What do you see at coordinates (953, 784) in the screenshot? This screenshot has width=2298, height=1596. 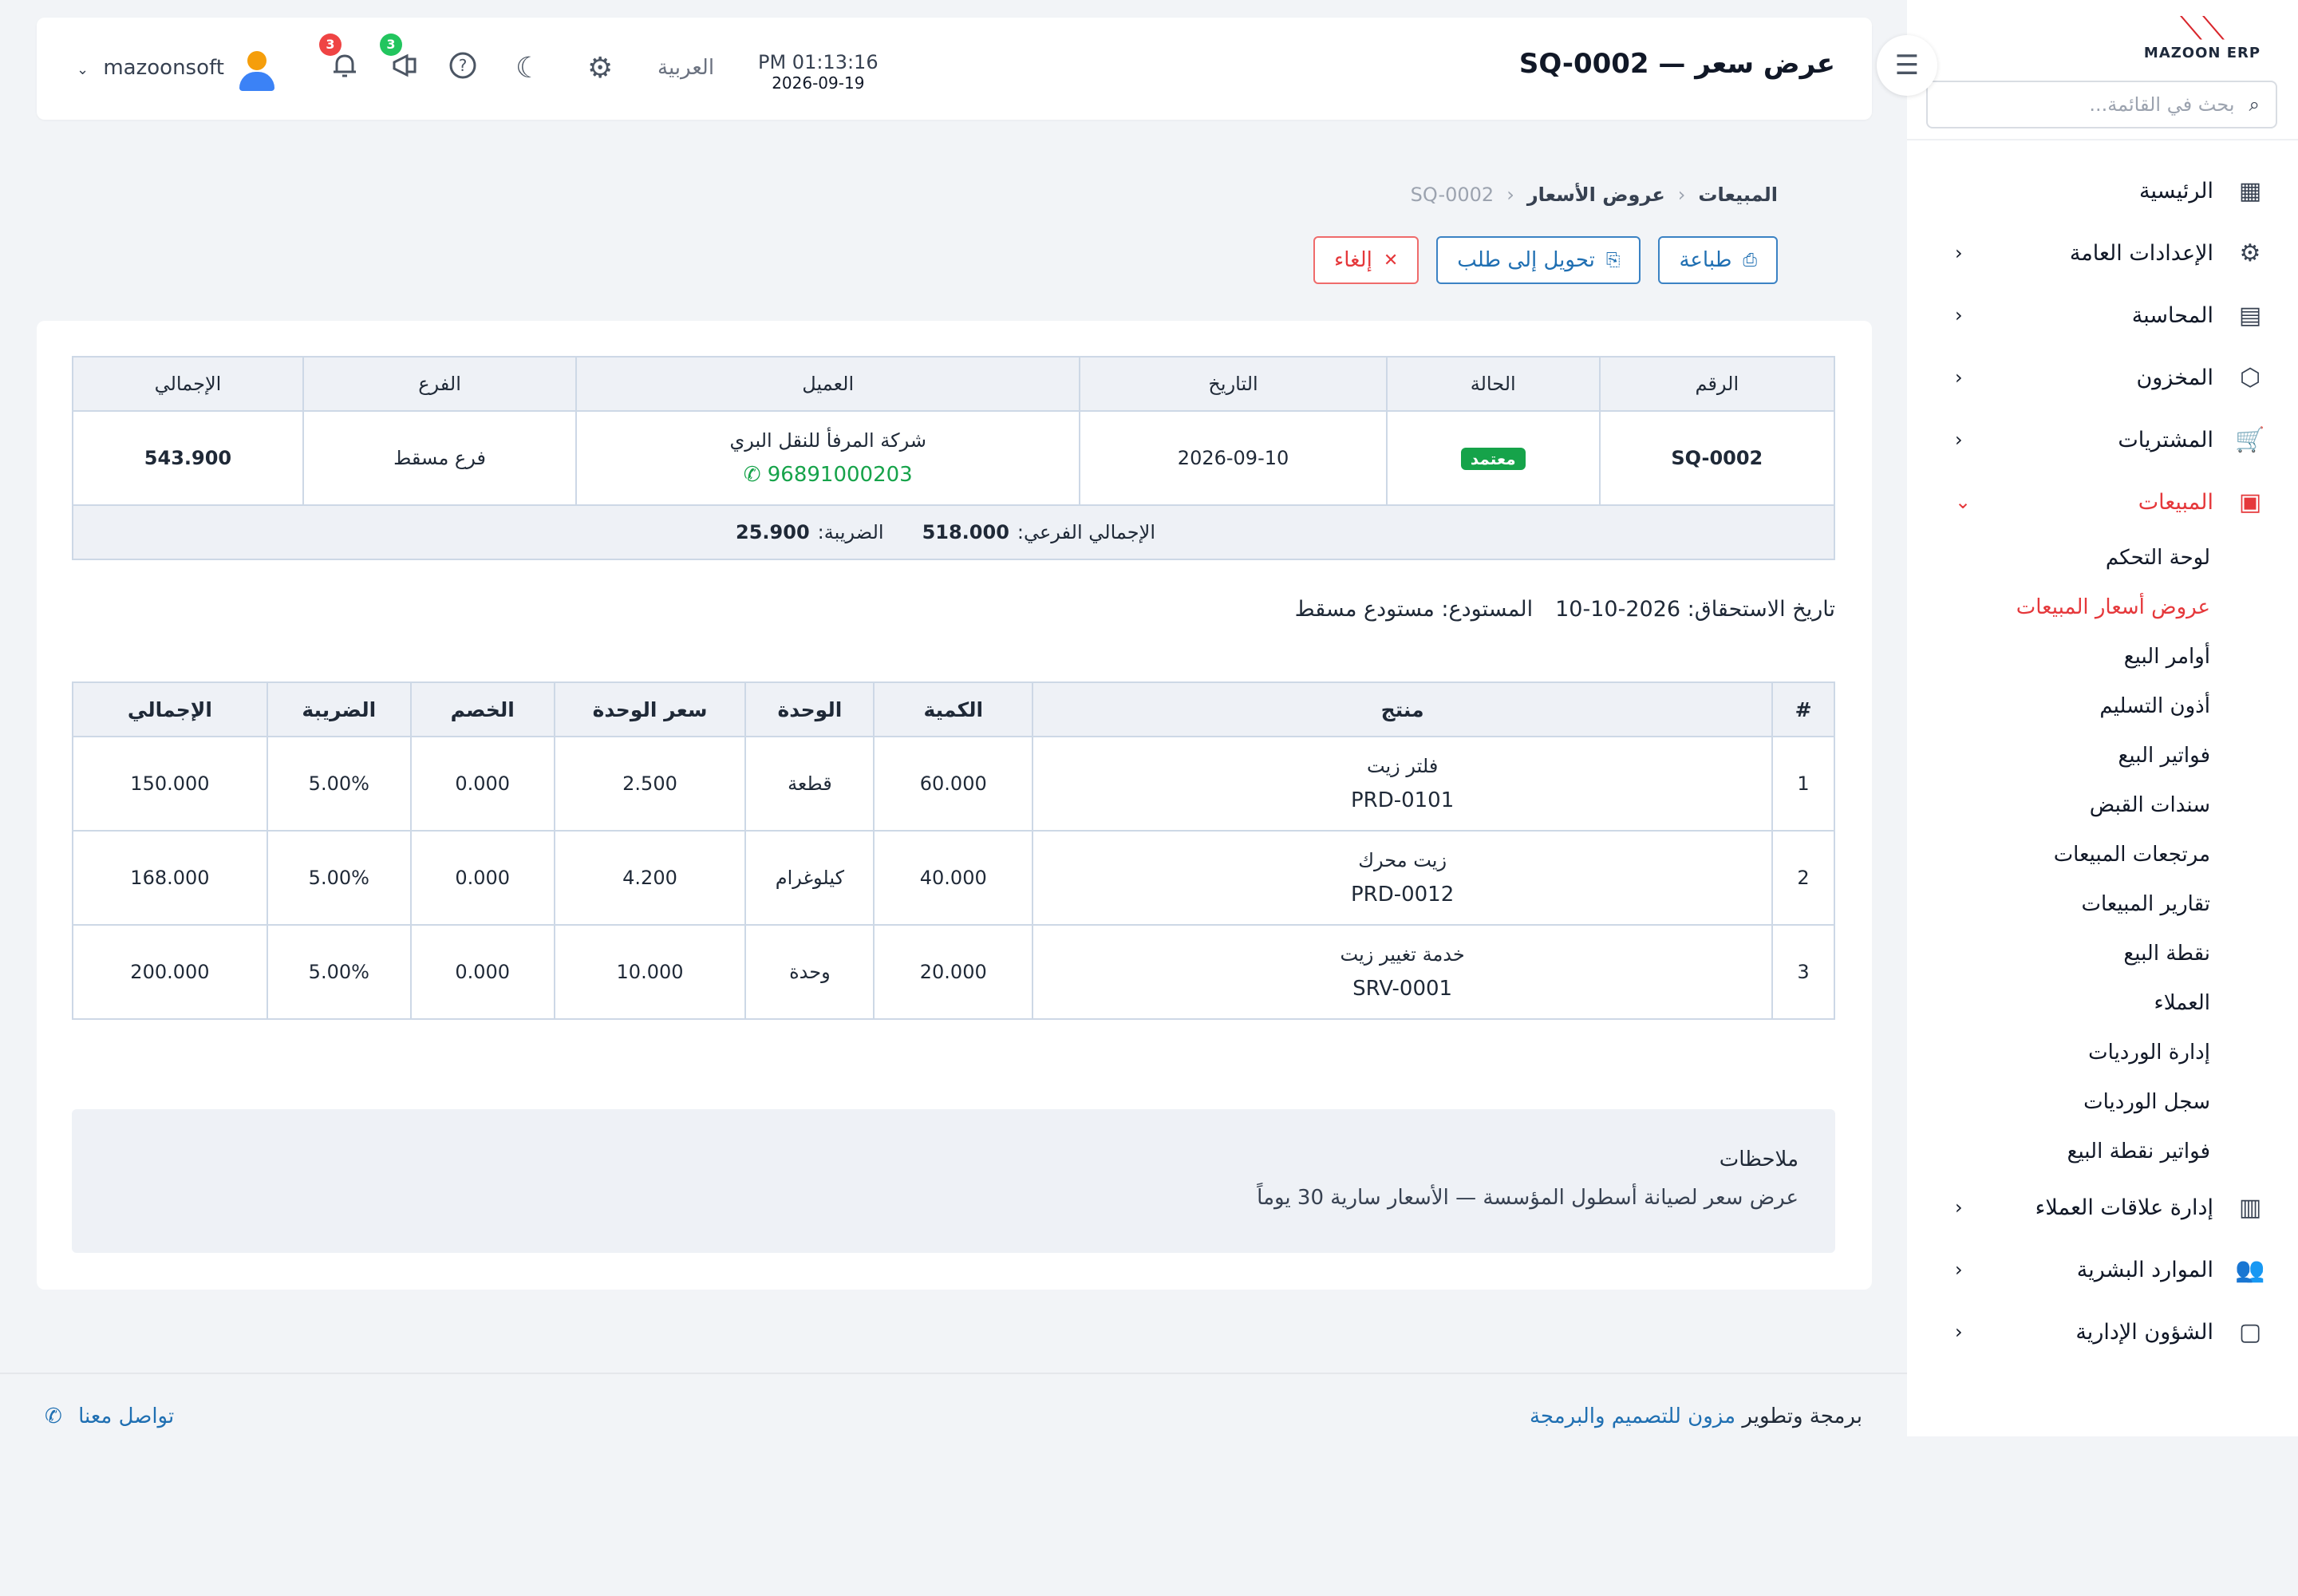 I see `item-qty: 60.000` at bounding box center [953, 784].